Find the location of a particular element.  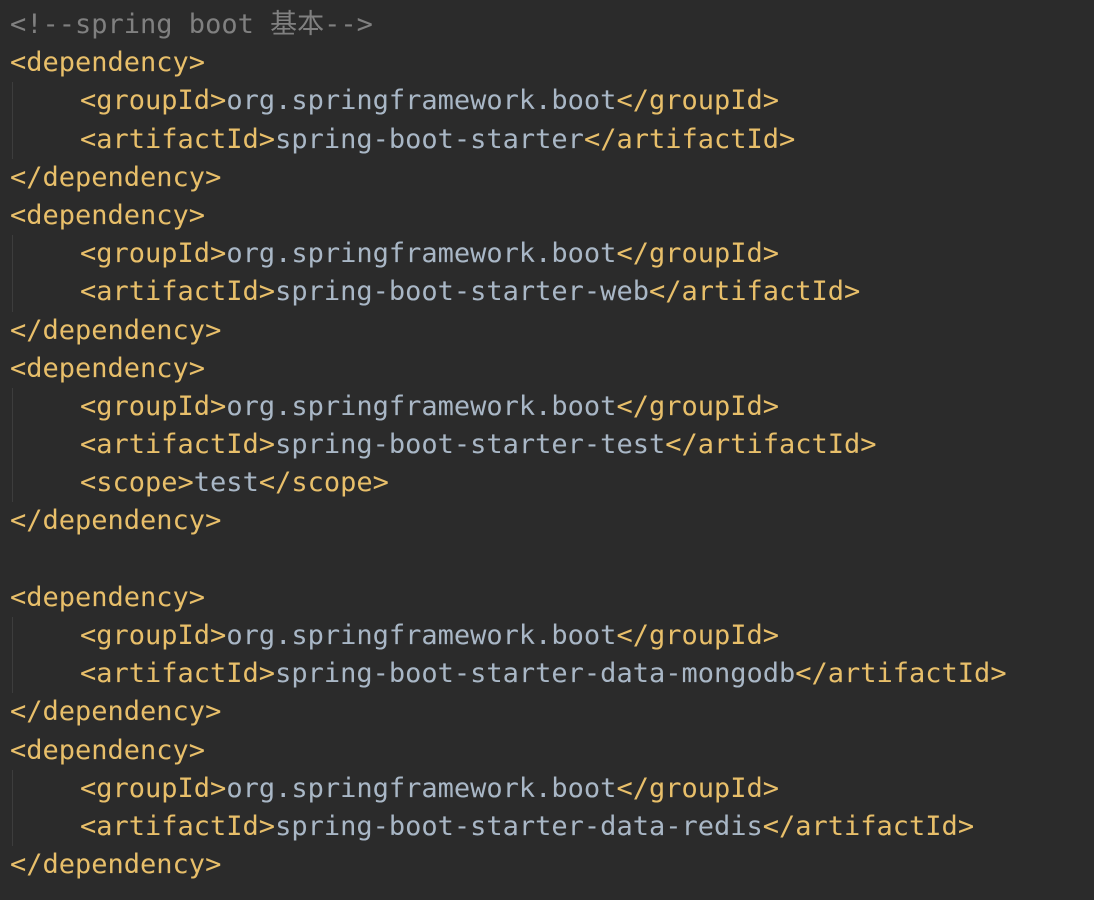

xml-value: spring-boot-starter is located at coordinates (429, 139).